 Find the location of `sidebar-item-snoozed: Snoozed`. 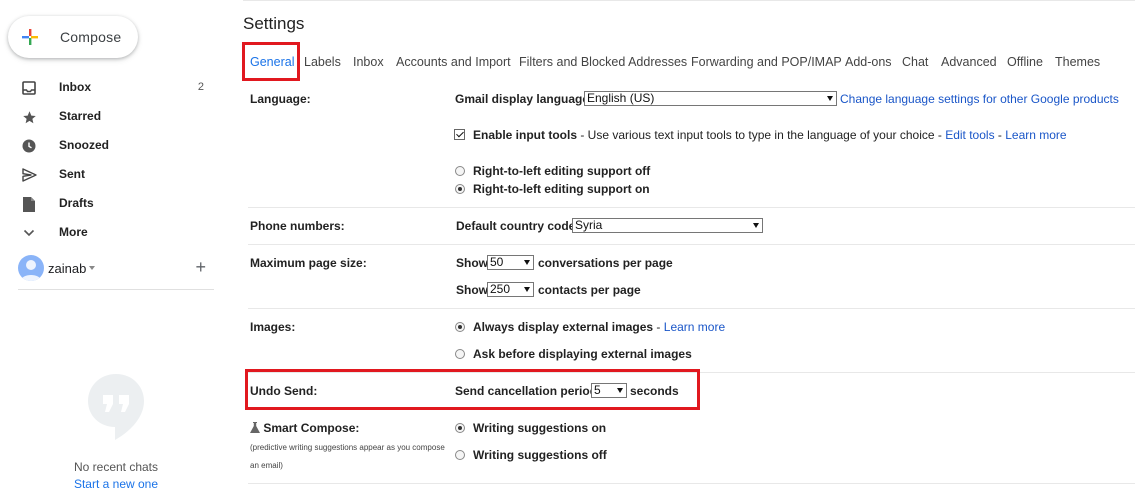

sidebar-item-snoozed: Snoozed is located at coordinates (115, 145).